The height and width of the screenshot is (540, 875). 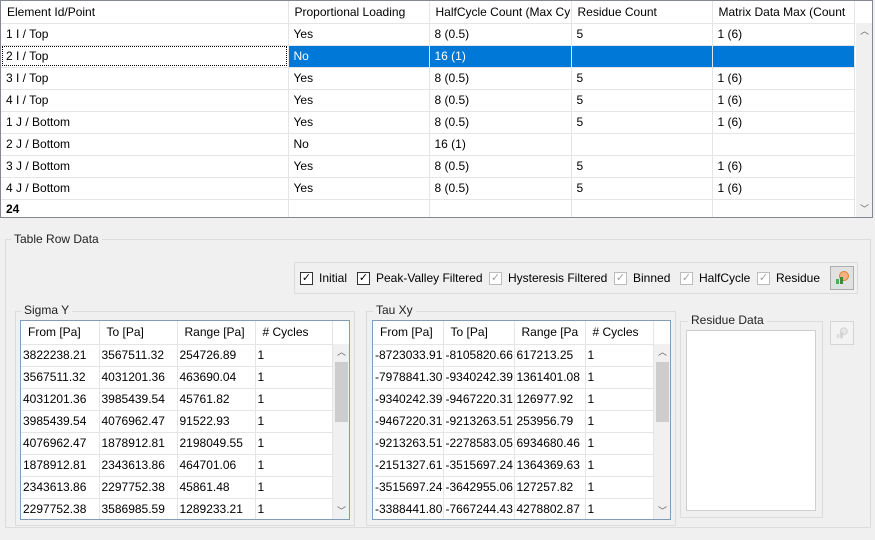 I want to click on table-cell: 2343613.86, so click(x=60, y=487).